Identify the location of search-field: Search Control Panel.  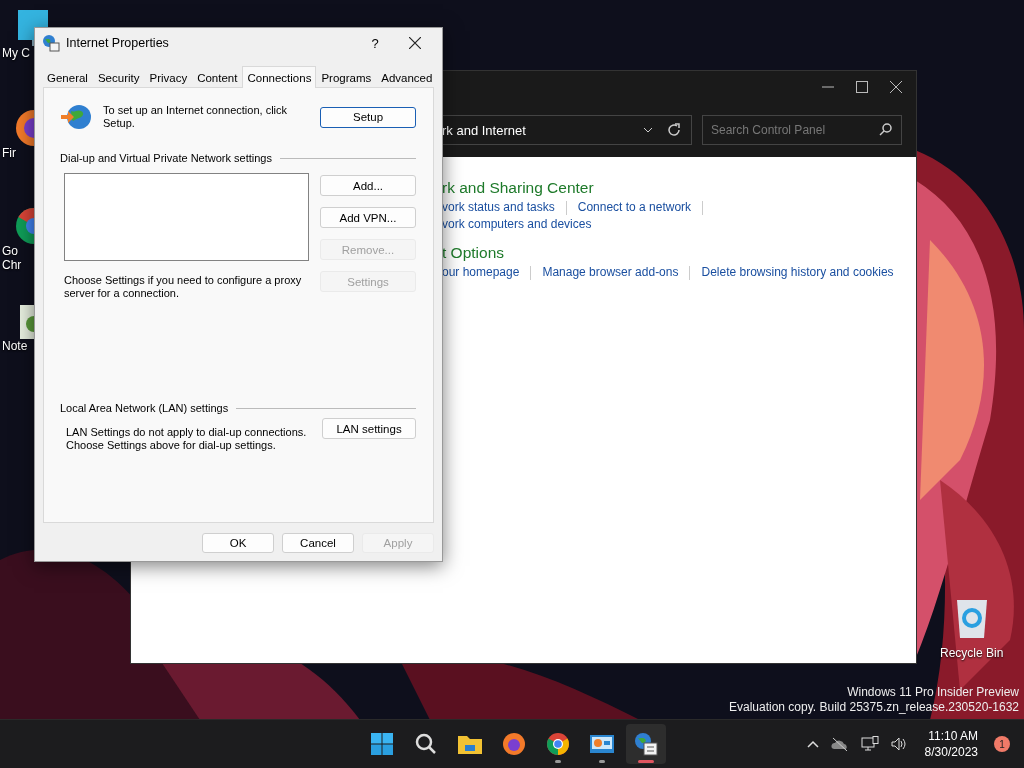
(802, 130).